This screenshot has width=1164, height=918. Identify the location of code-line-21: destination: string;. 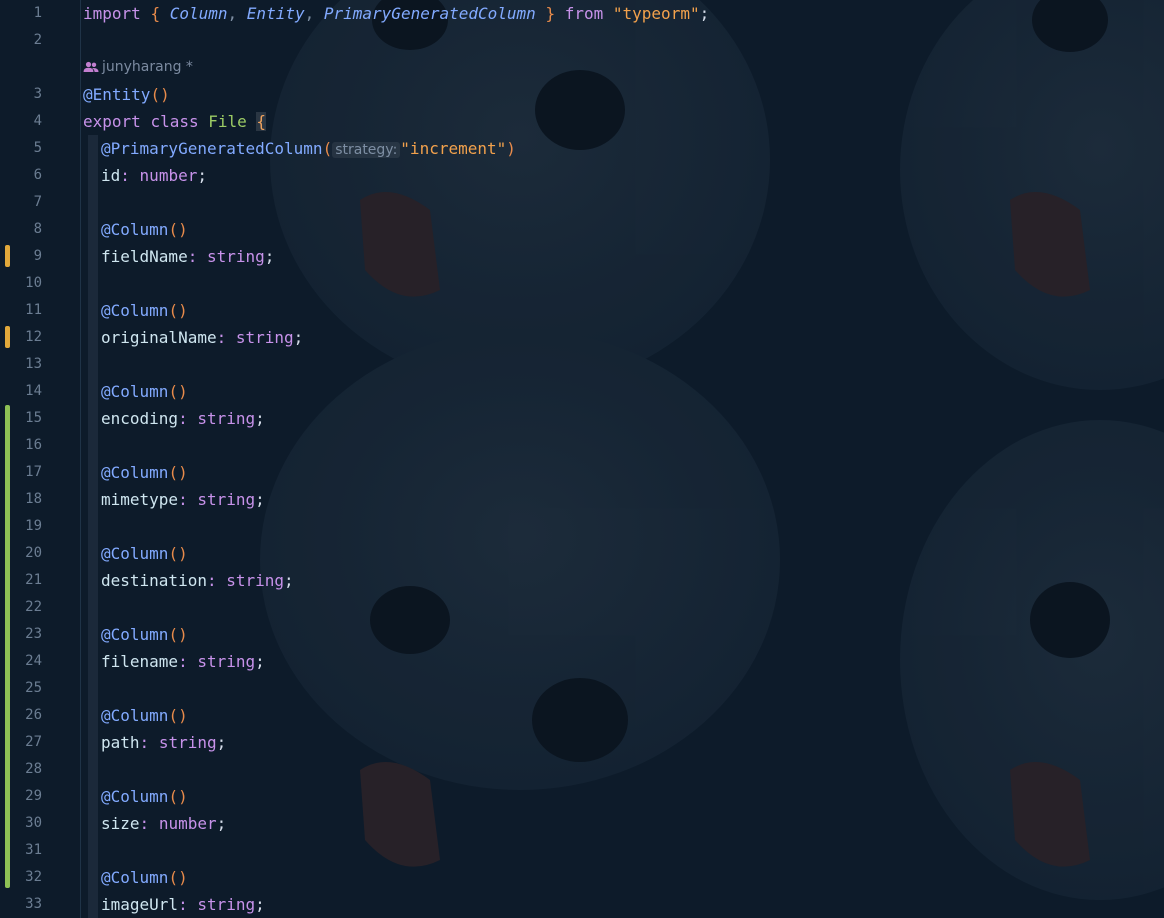
(197, 580).